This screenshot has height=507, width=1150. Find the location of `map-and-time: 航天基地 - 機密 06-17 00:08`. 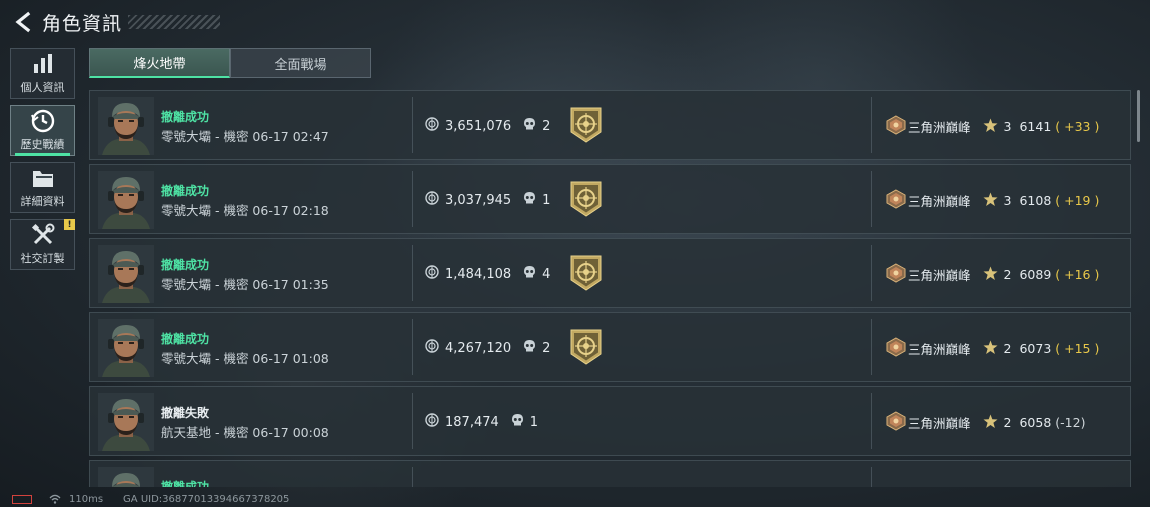

map-and-time: 航天基地 - 機密 06-17 00:08 is located at coordinates (245, 432).